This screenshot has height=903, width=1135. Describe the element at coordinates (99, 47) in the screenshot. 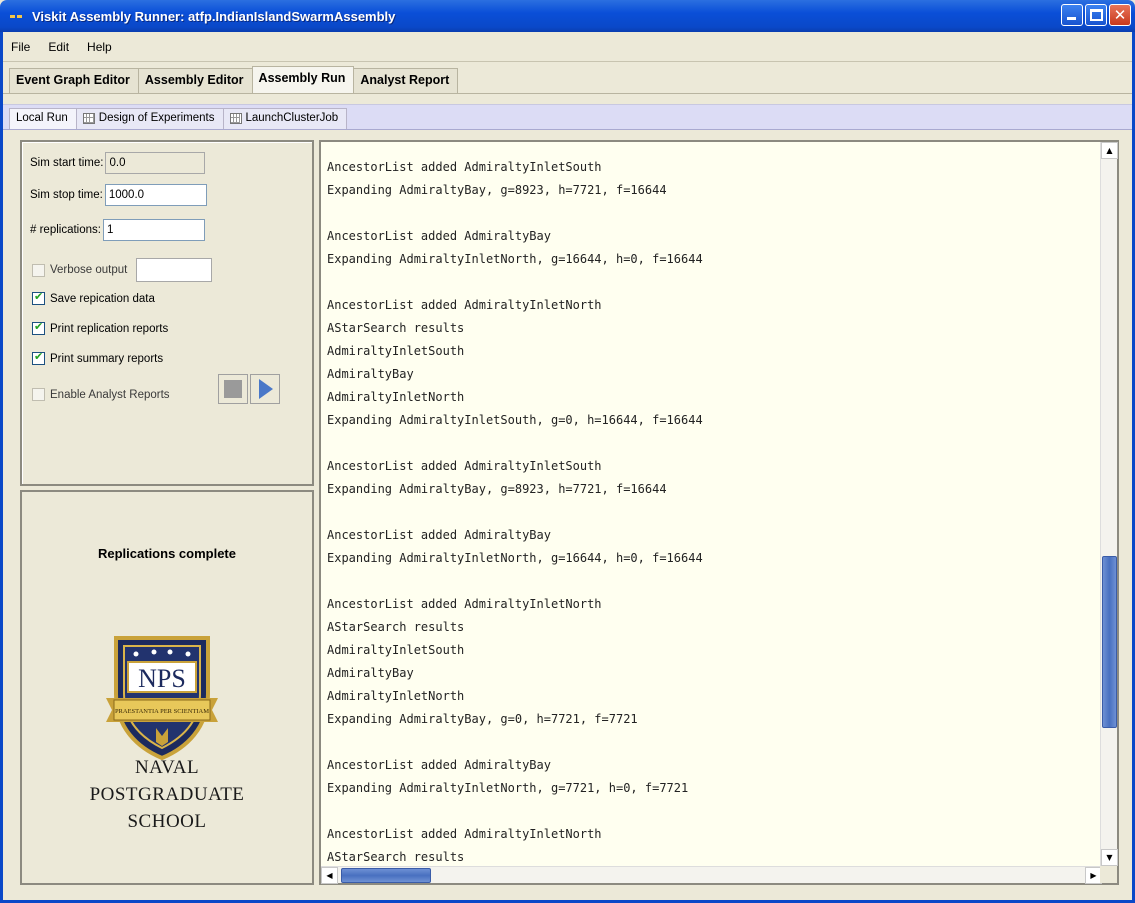

I see `menu-help: Help` at that location.